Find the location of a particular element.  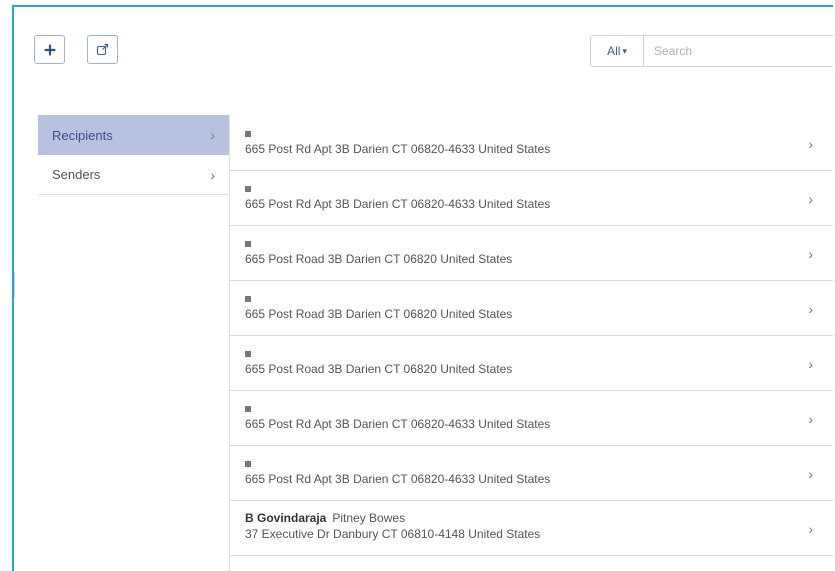

search-input is located at coordinates (738, 51).